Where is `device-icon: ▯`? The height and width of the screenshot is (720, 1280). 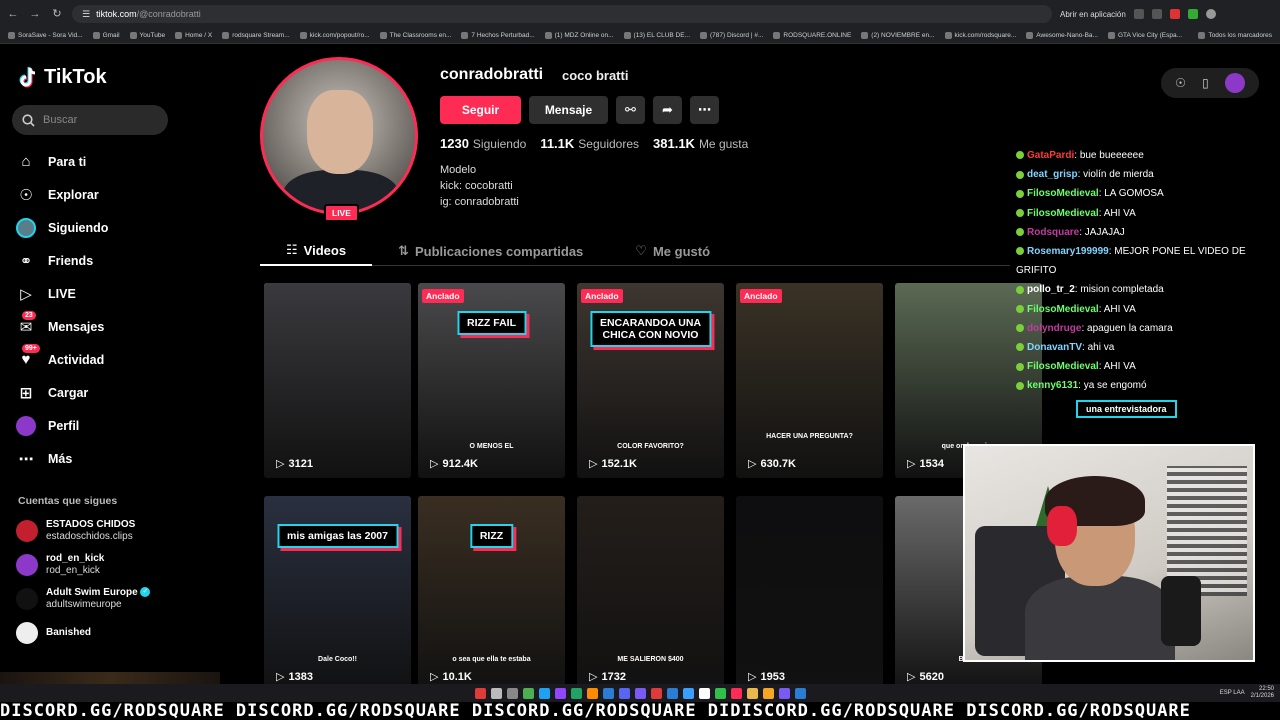
device-icon: ▯ is located at coordinates (1205, 83).